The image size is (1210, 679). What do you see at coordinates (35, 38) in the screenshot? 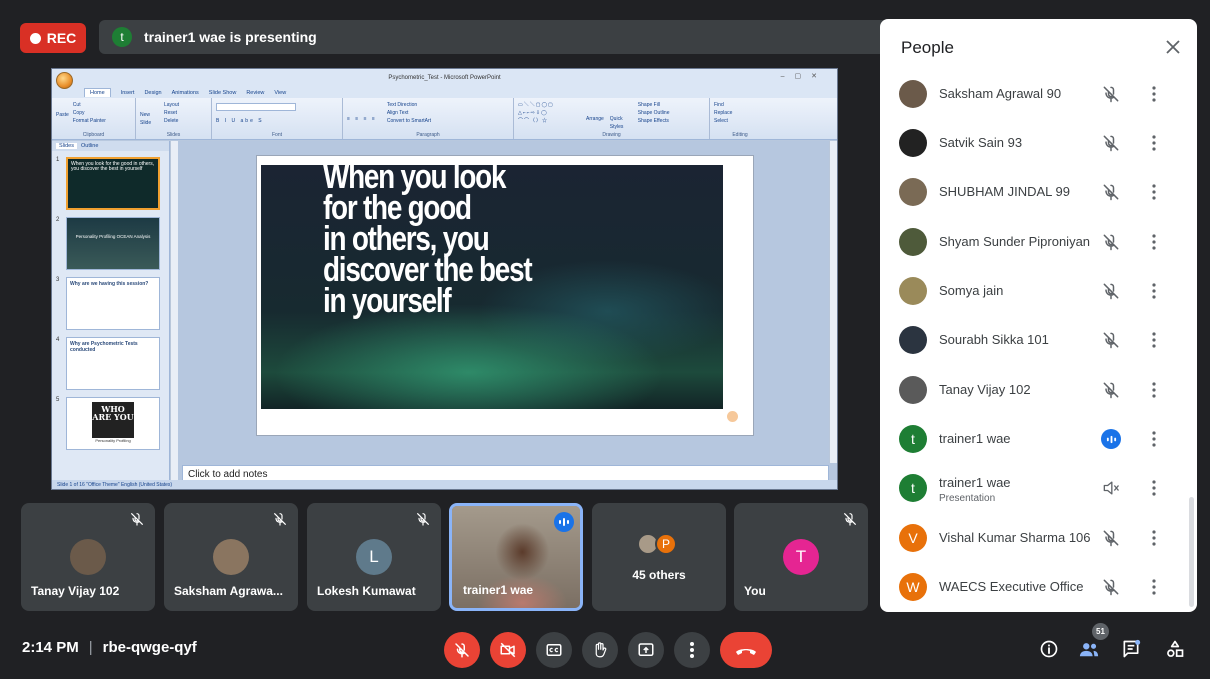
I see `record-dot-icon` at bounding box center [35, 38].